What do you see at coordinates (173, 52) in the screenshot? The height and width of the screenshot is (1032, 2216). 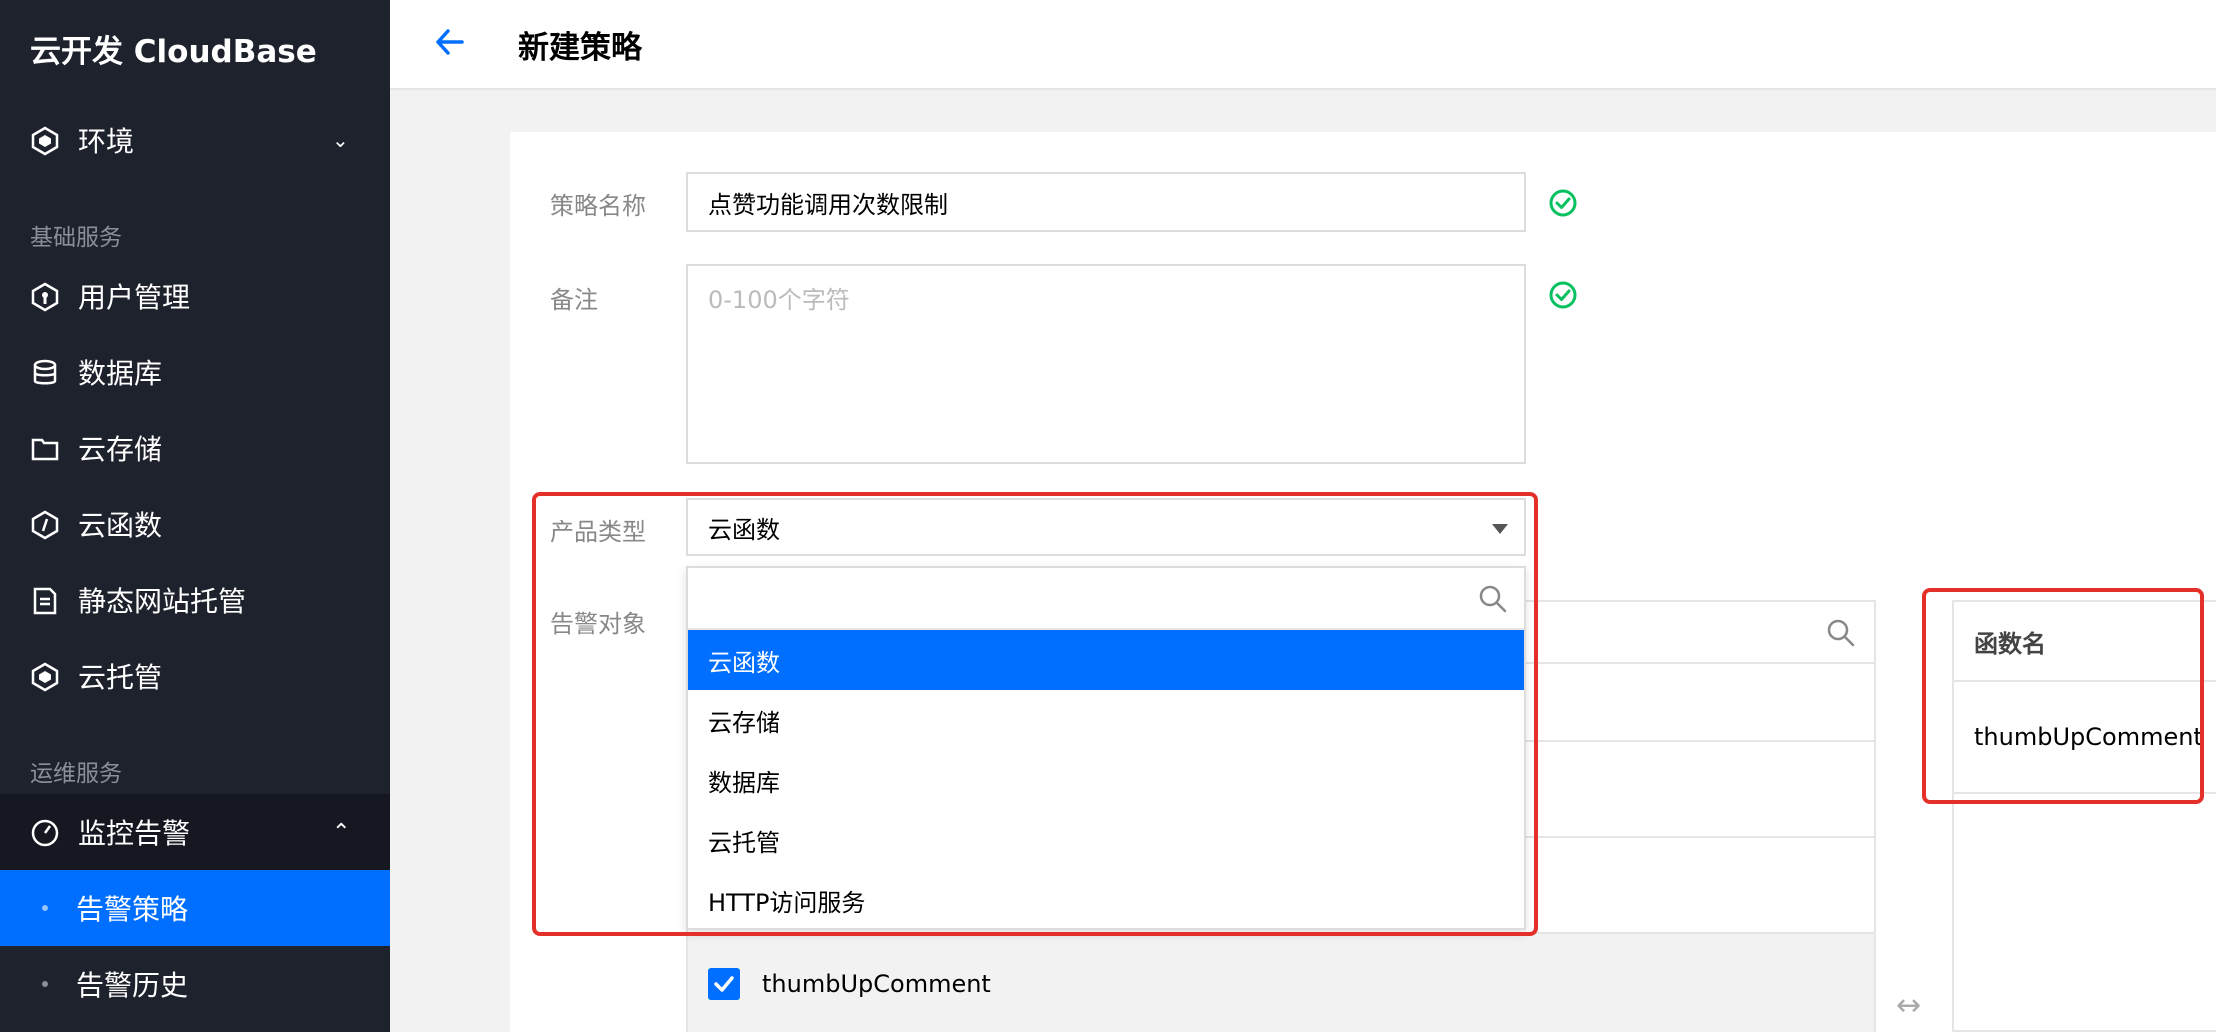 I see `brand-title: 云开发 CloudBase` at bounding box center [173, 52].